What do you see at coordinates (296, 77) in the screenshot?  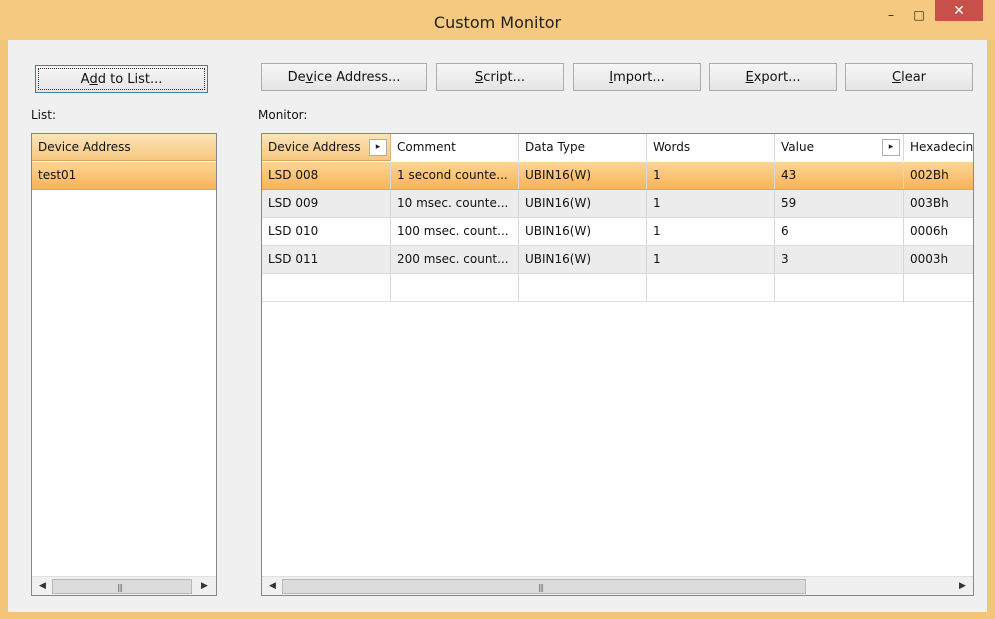 I see `device-address-label-a: De` at bounding box center [296, 77].